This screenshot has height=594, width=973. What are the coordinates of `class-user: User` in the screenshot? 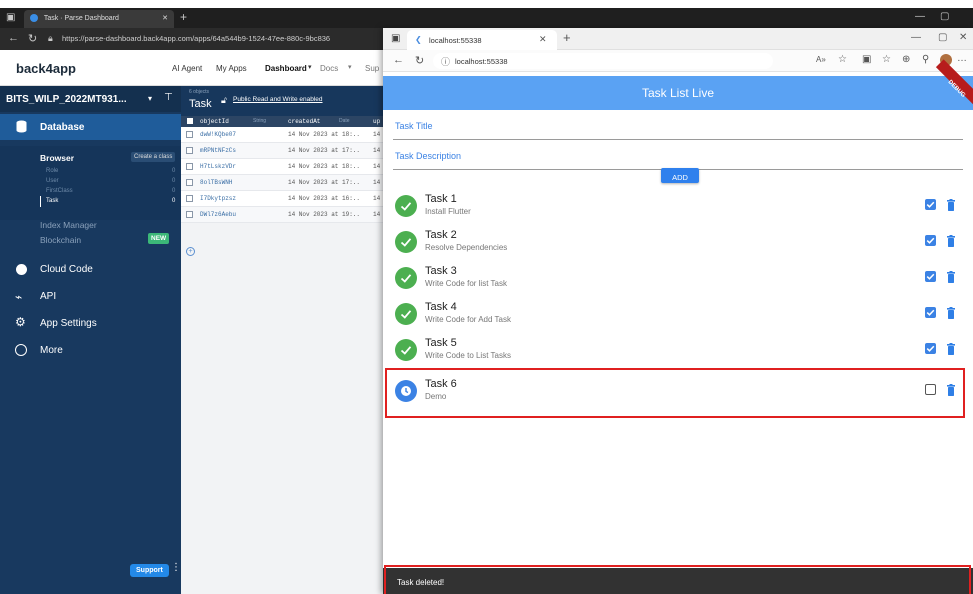 It's located at (52, 181).